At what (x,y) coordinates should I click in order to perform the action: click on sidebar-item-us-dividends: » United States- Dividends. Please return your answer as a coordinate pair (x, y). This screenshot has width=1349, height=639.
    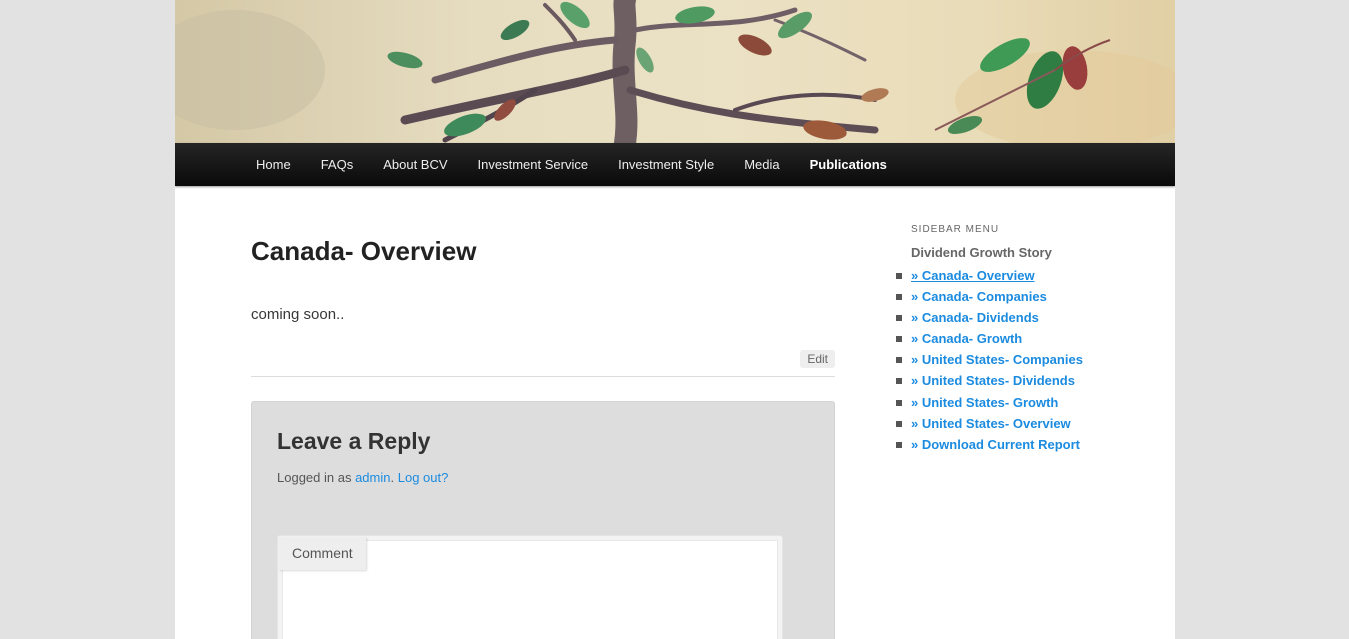
    Looking at the image, I should click on (989, 380).